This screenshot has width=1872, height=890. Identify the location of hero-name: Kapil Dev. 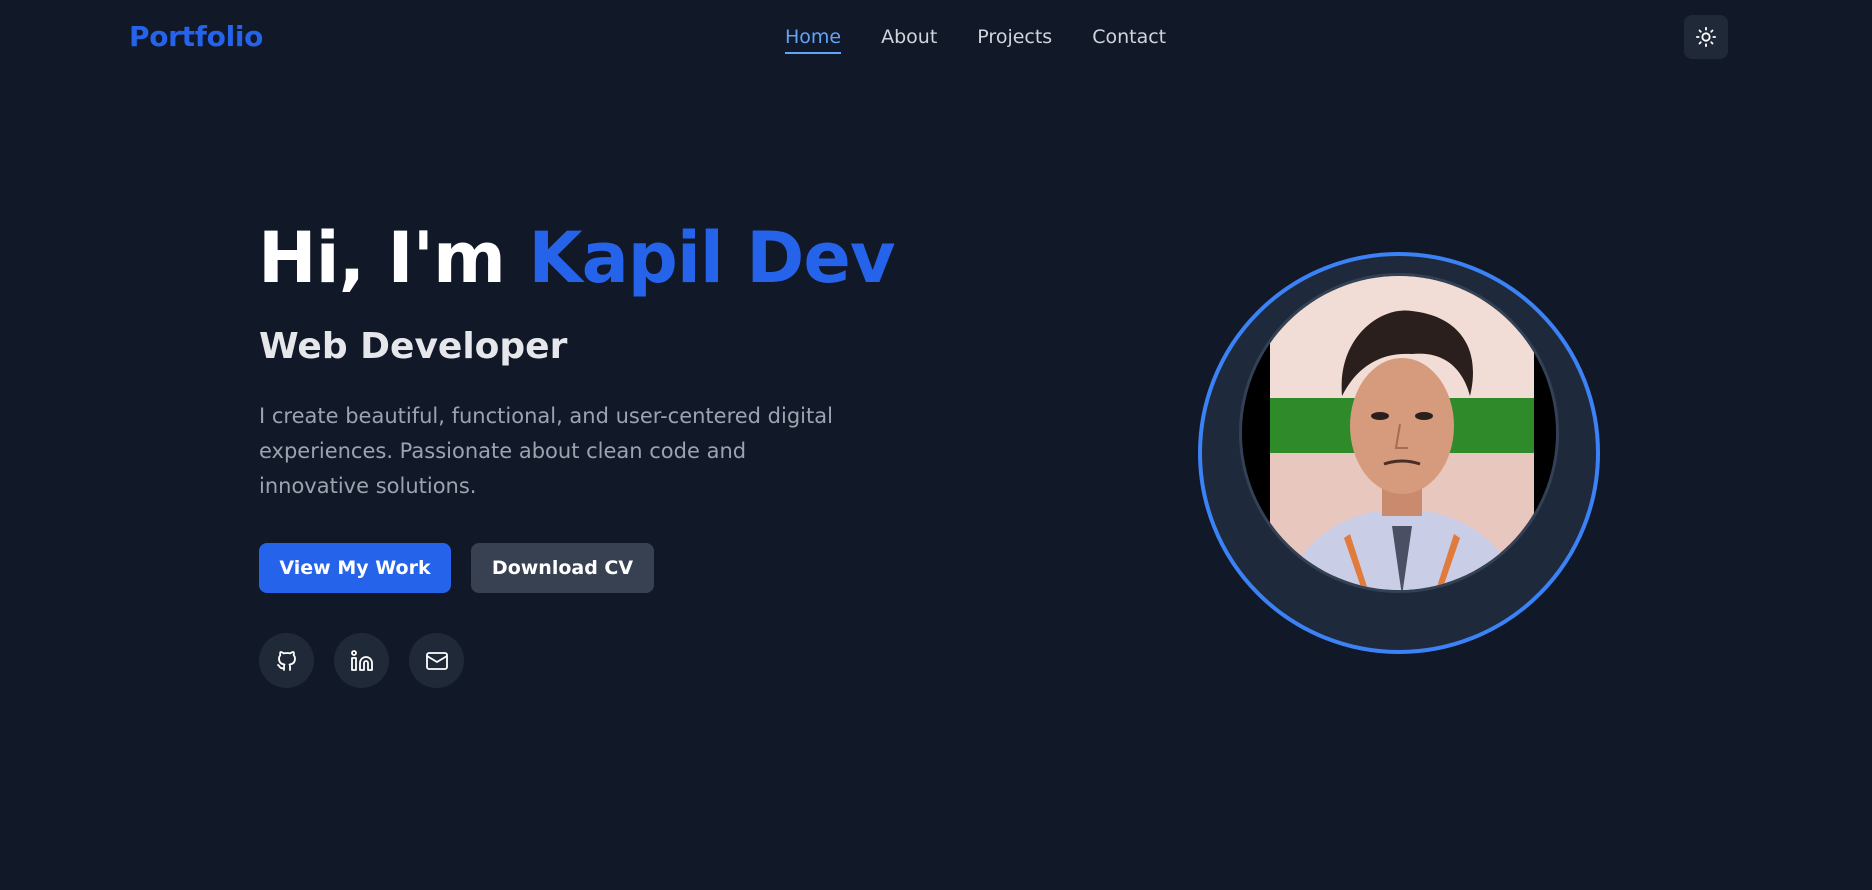
(711, 258).